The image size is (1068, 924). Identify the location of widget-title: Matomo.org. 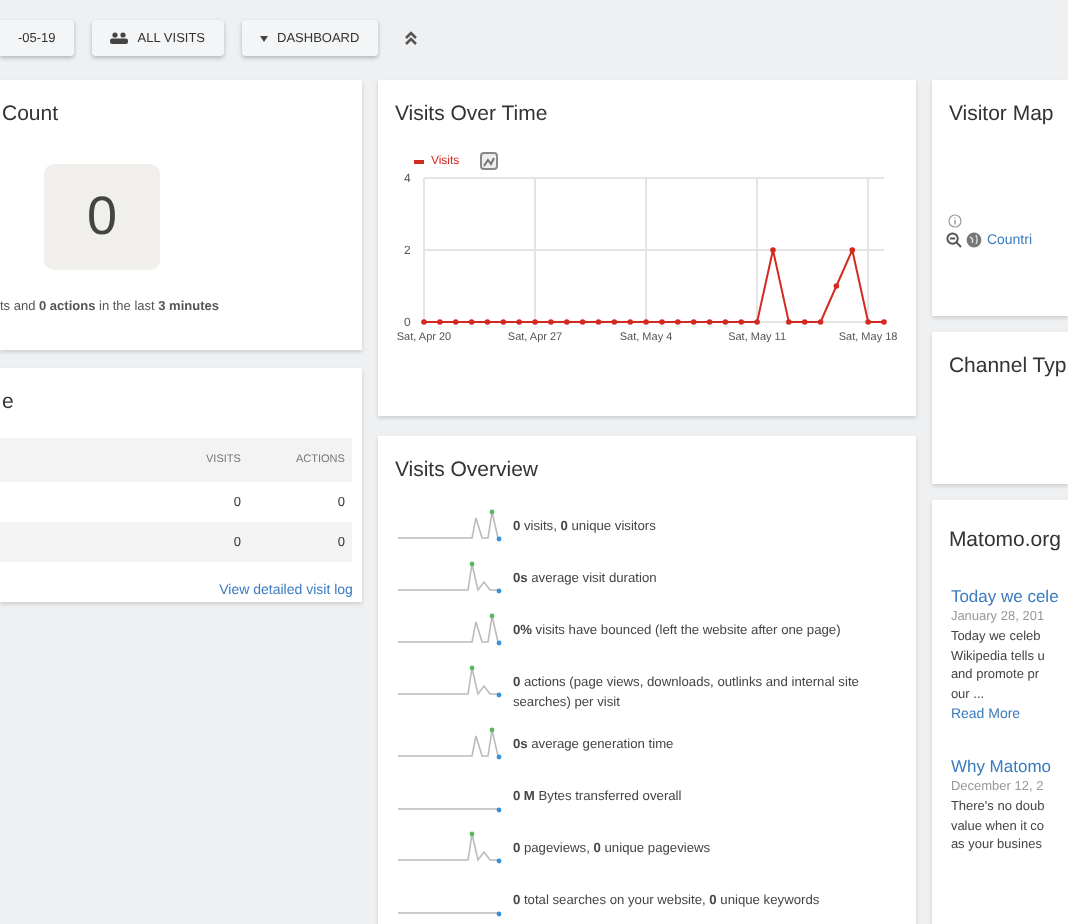
(1003, 539).